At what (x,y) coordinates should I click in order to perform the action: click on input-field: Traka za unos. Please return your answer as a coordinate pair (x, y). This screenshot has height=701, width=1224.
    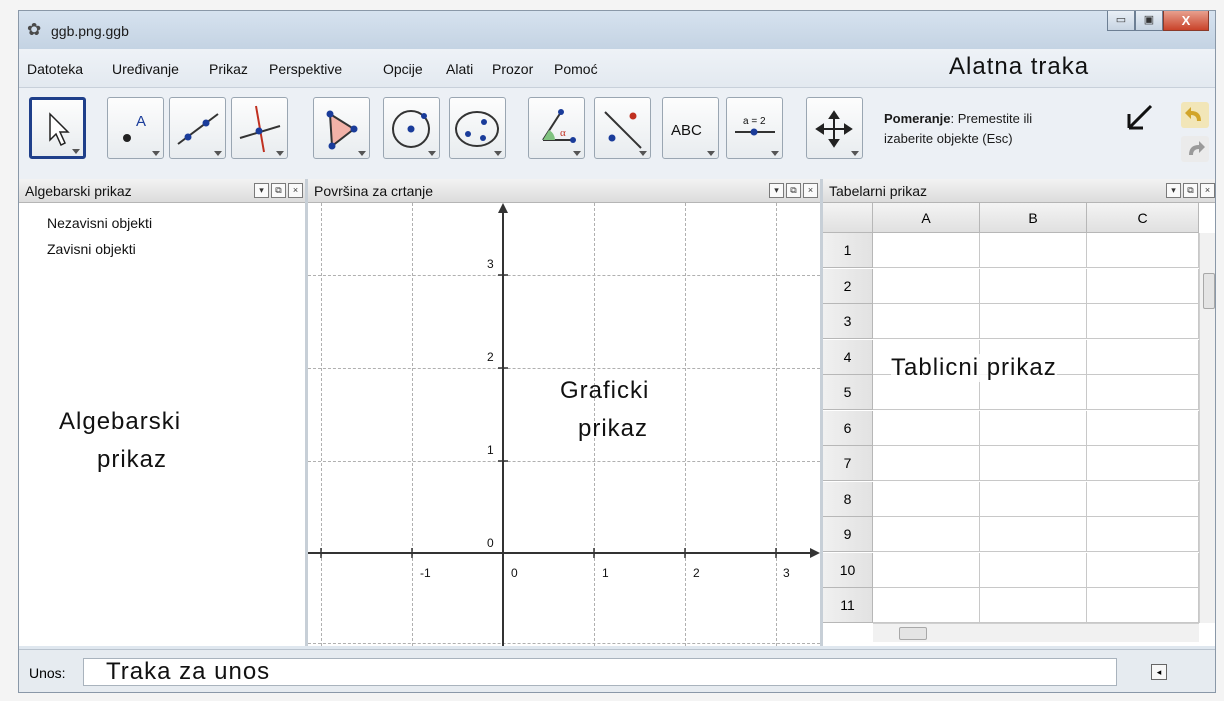
    Looking at the image, I should click on (600, 672).